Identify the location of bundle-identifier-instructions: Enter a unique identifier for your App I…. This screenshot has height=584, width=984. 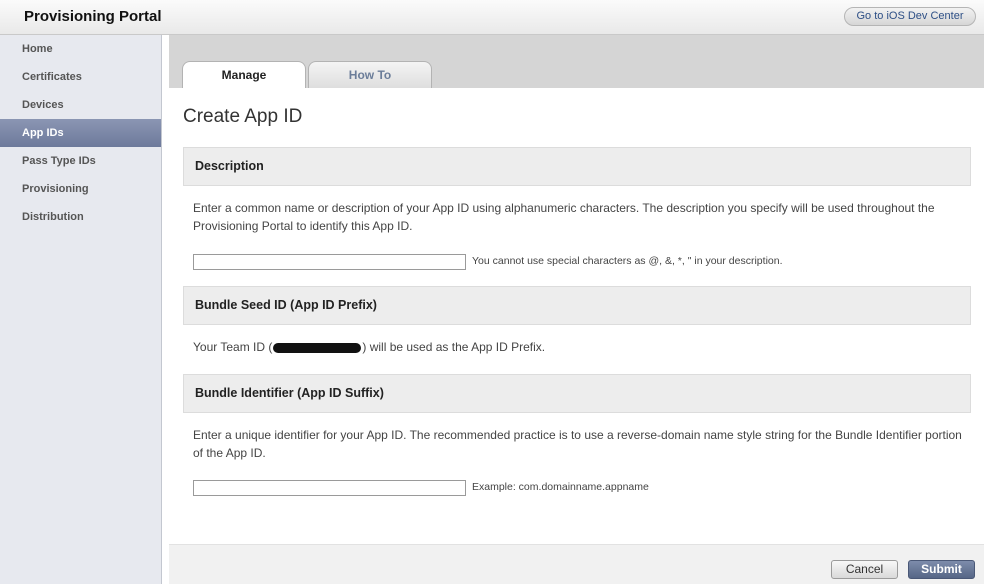
(577, 444).